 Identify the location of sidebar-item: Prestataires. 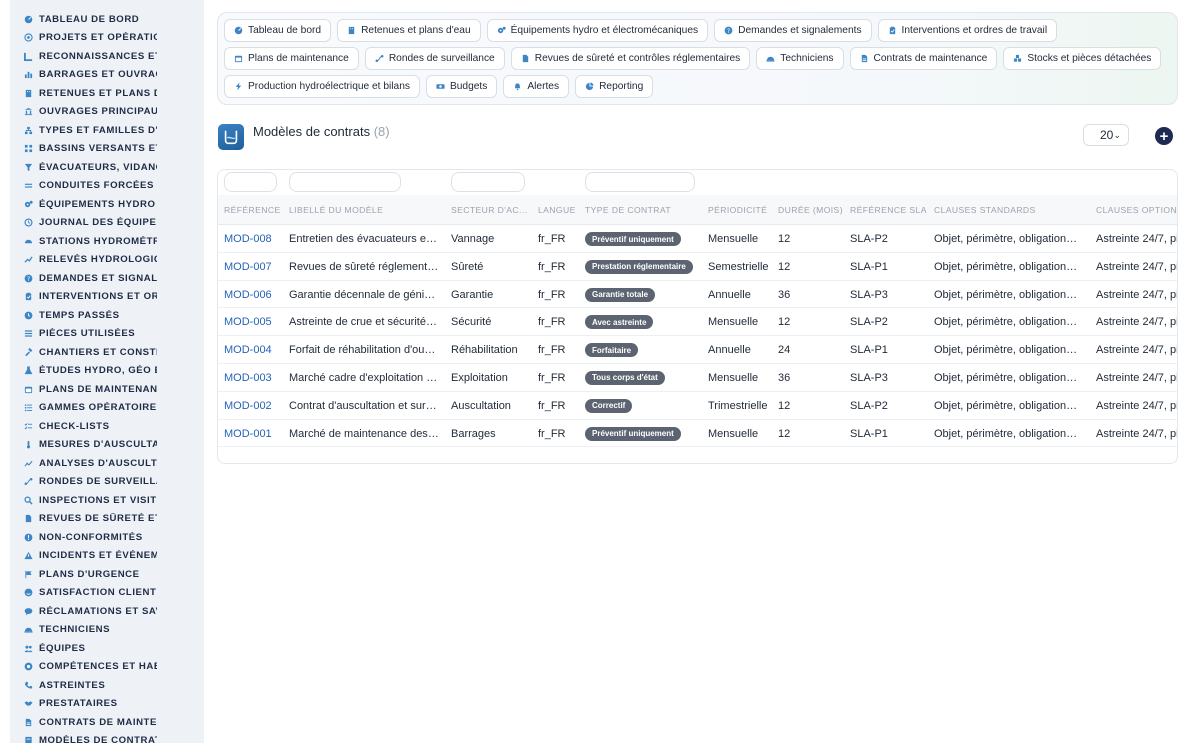
(107, 704).